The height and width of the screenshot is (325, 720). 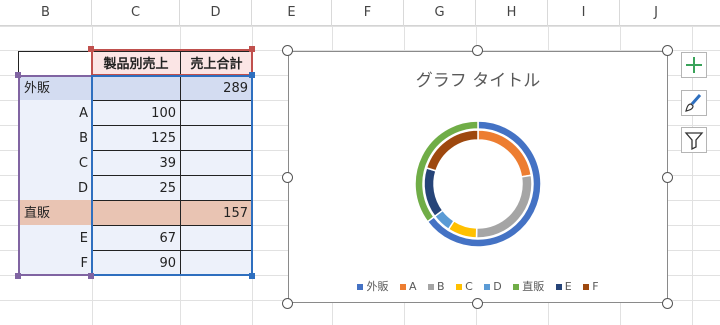 What do you see at coordinates (172, 62) in the screenshot?
I see `series-name-range-highlight` at bounding box center [172, 62].